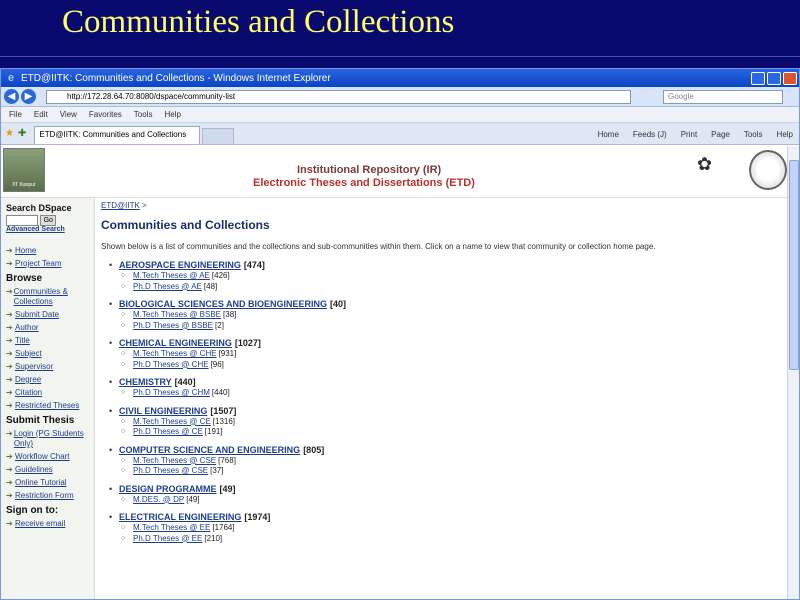  Describe the element at coordinates (22, 133) in the screenshot. I see `add-favorites-icon: ✚` at that location.